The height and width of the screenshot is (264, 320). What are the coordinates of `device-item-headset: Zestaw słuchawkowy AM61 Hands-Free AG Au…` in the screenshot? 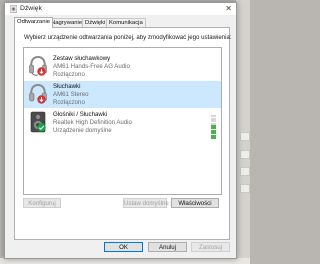 It's located at (122, 66).